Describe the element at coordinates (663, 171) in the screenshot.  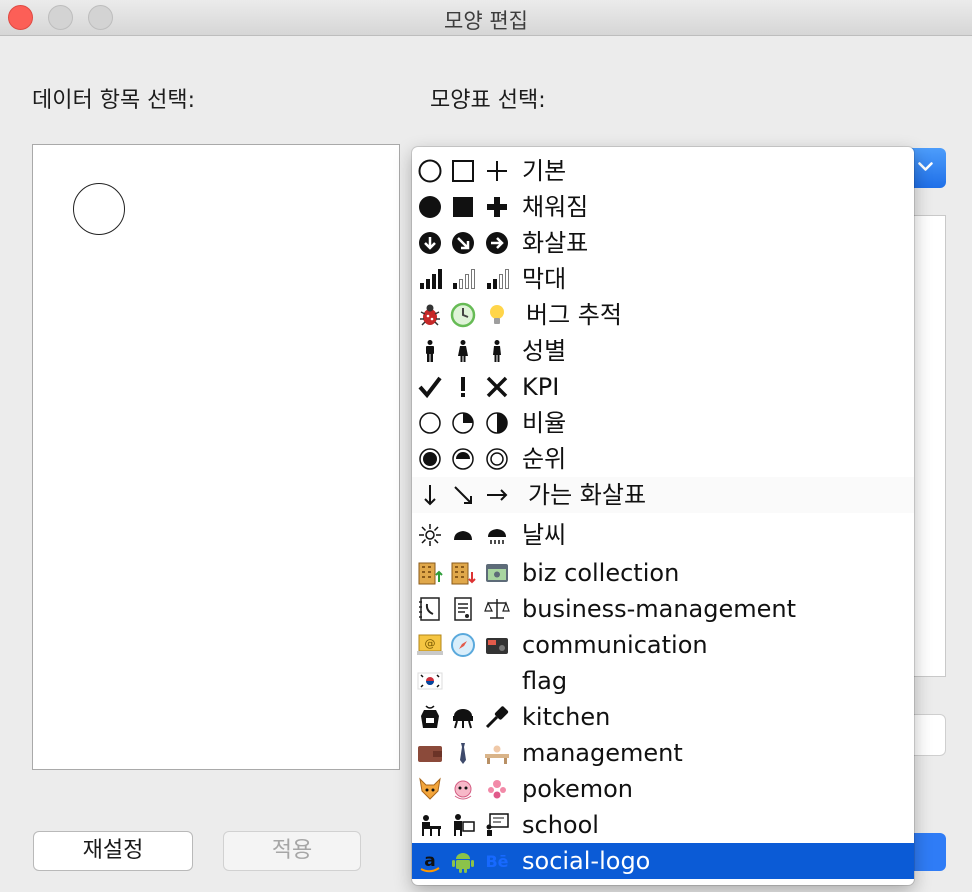
I see `menu-item-basic: 기본` at that location.